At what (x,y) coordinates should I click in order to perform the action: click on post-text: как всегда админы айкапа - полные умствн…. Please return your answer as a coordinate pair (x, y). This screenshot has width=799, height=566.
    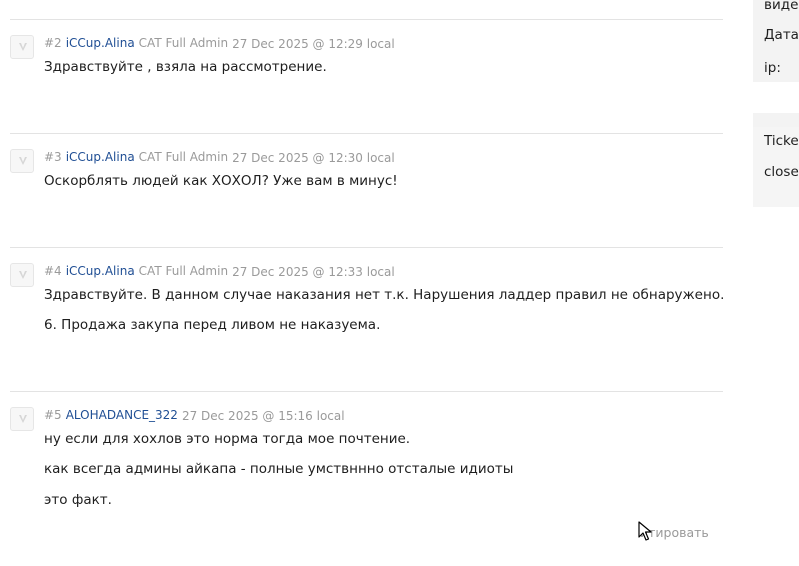
    Looking at the image, I should click on (279, 469).